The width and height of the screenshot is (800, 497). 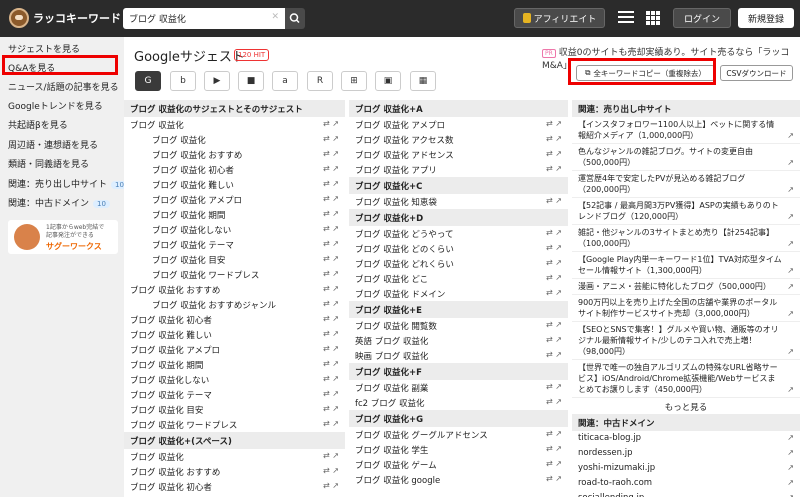 What do you see at coordinates (234, 304) in the screenshot?
I see `keyword-row: ブログ 収益化 おすすめジャンル ⇄ ↗` at bounding box center [234, 304].